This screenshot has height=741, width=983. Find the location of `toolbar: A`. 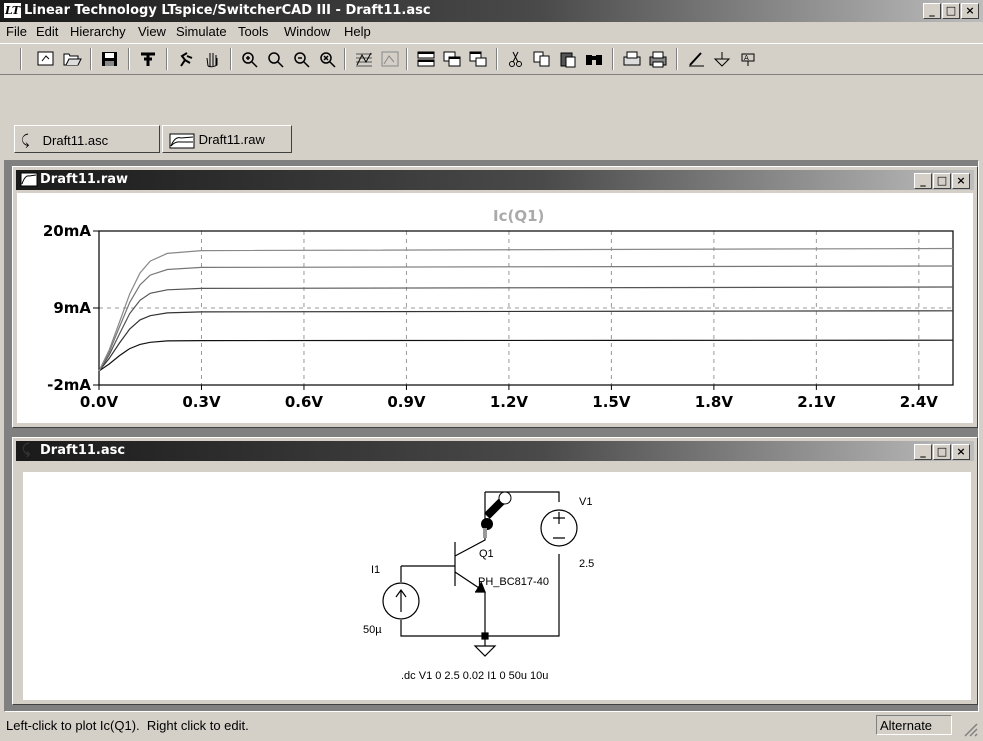

toolbar: A is located at coordinates (491, 59).